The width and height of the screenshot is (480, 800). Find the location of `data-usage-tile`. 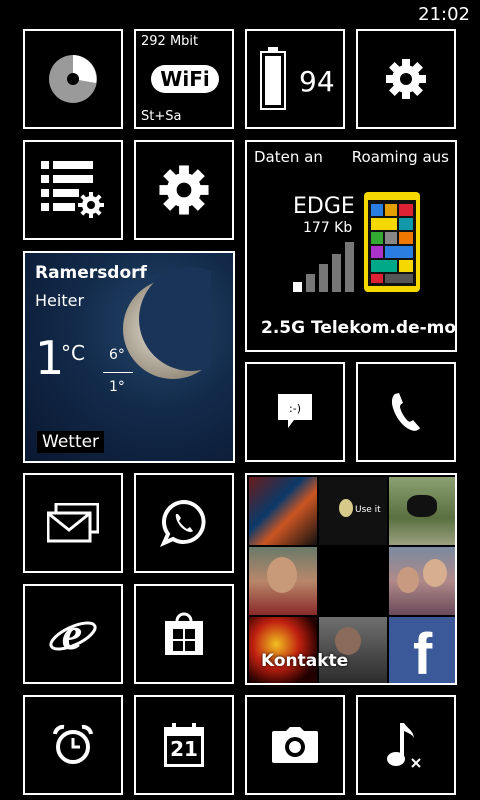

data-usage-tile is located at coordinates (73, 79).